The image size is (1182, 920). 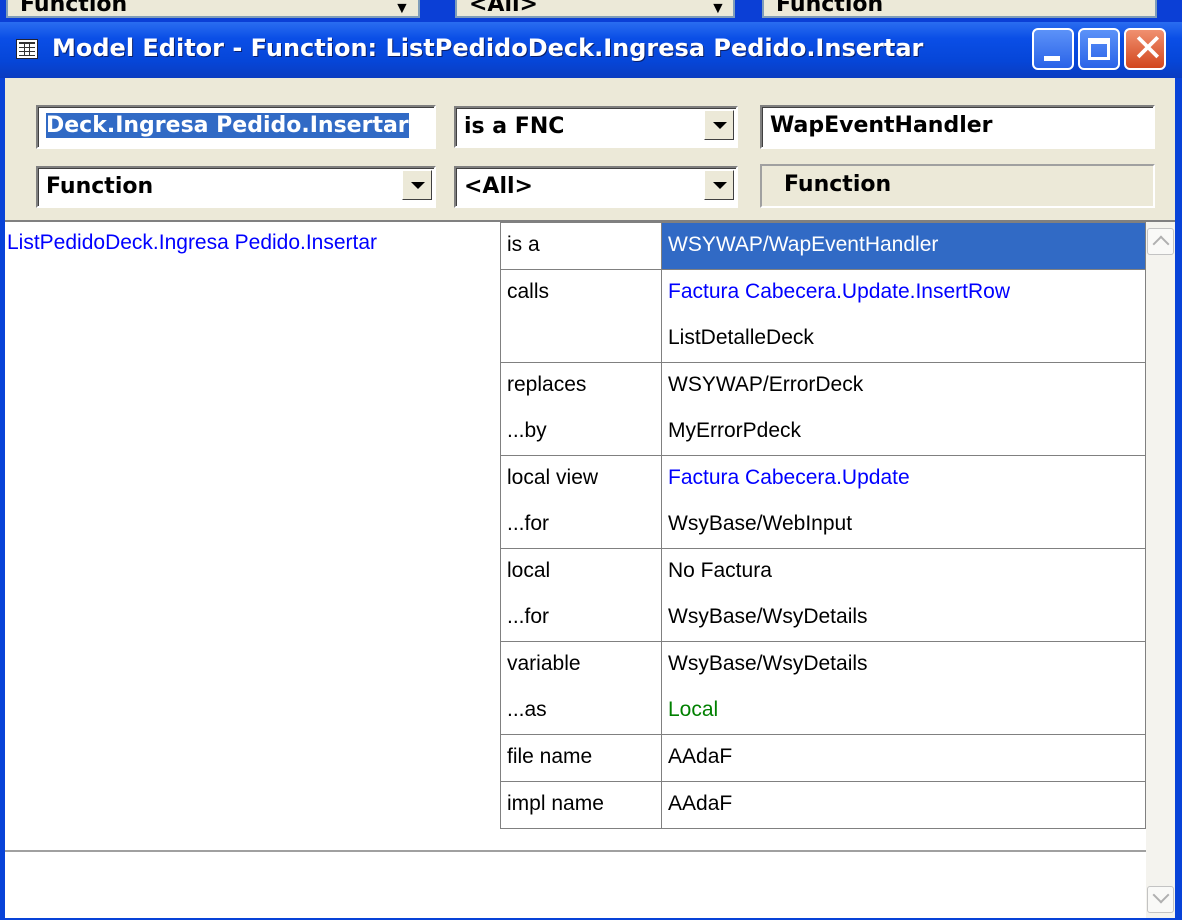 I want to click on verb-label: ...by, so click(x=527, y=430).